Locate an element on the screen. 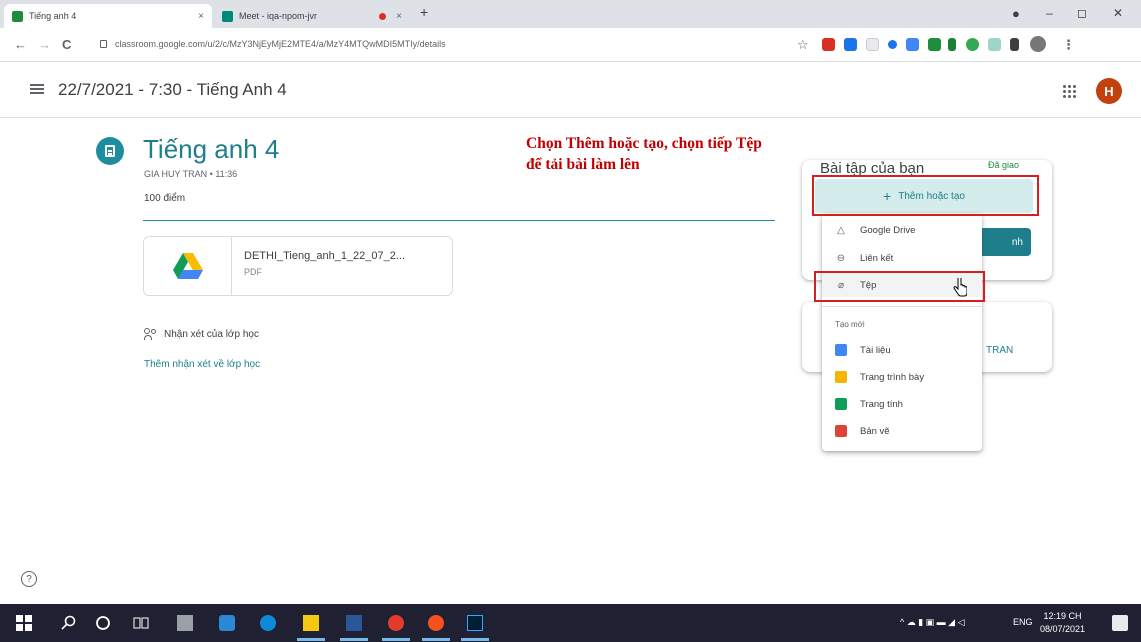  divider is located at coordinates (459, 220).